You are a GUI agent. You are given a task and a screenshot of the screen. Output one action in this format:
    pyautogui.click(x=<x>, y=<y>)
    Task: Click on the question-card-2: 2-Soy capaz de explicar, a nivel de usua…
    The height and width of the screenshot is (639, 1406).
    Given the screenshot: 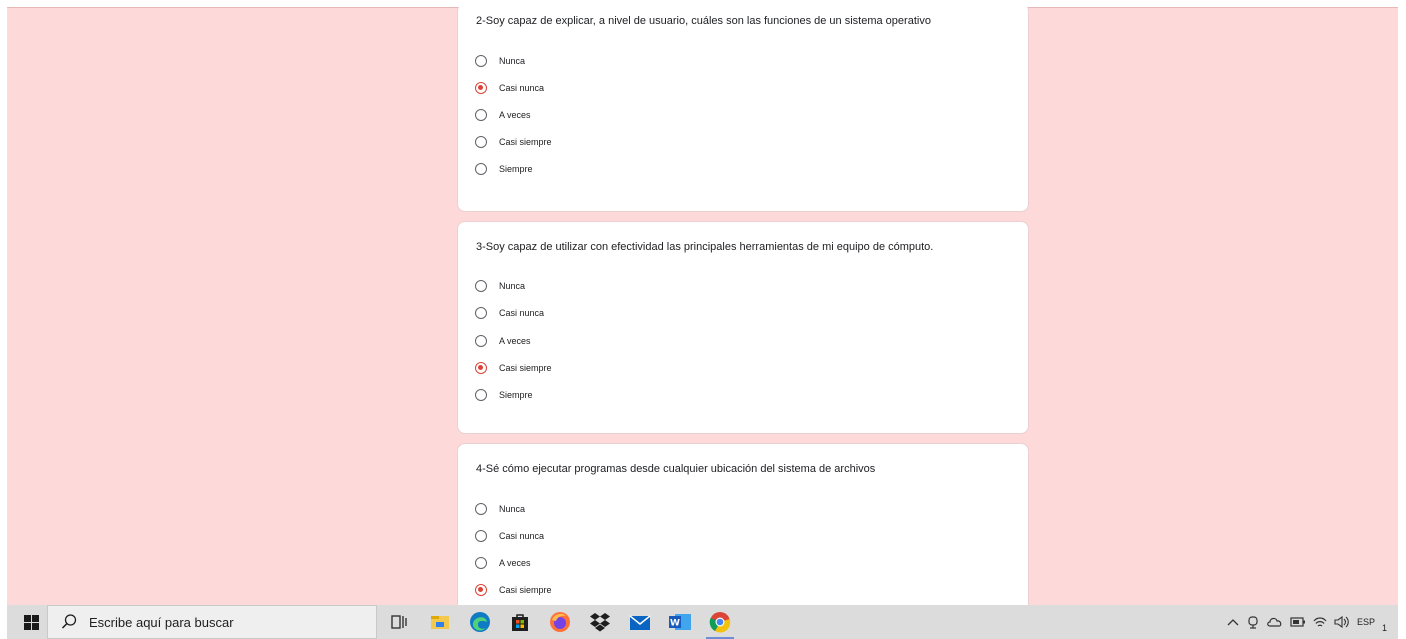 What is the action you would take?
    pyautogui.click(x=743, y=109)
    